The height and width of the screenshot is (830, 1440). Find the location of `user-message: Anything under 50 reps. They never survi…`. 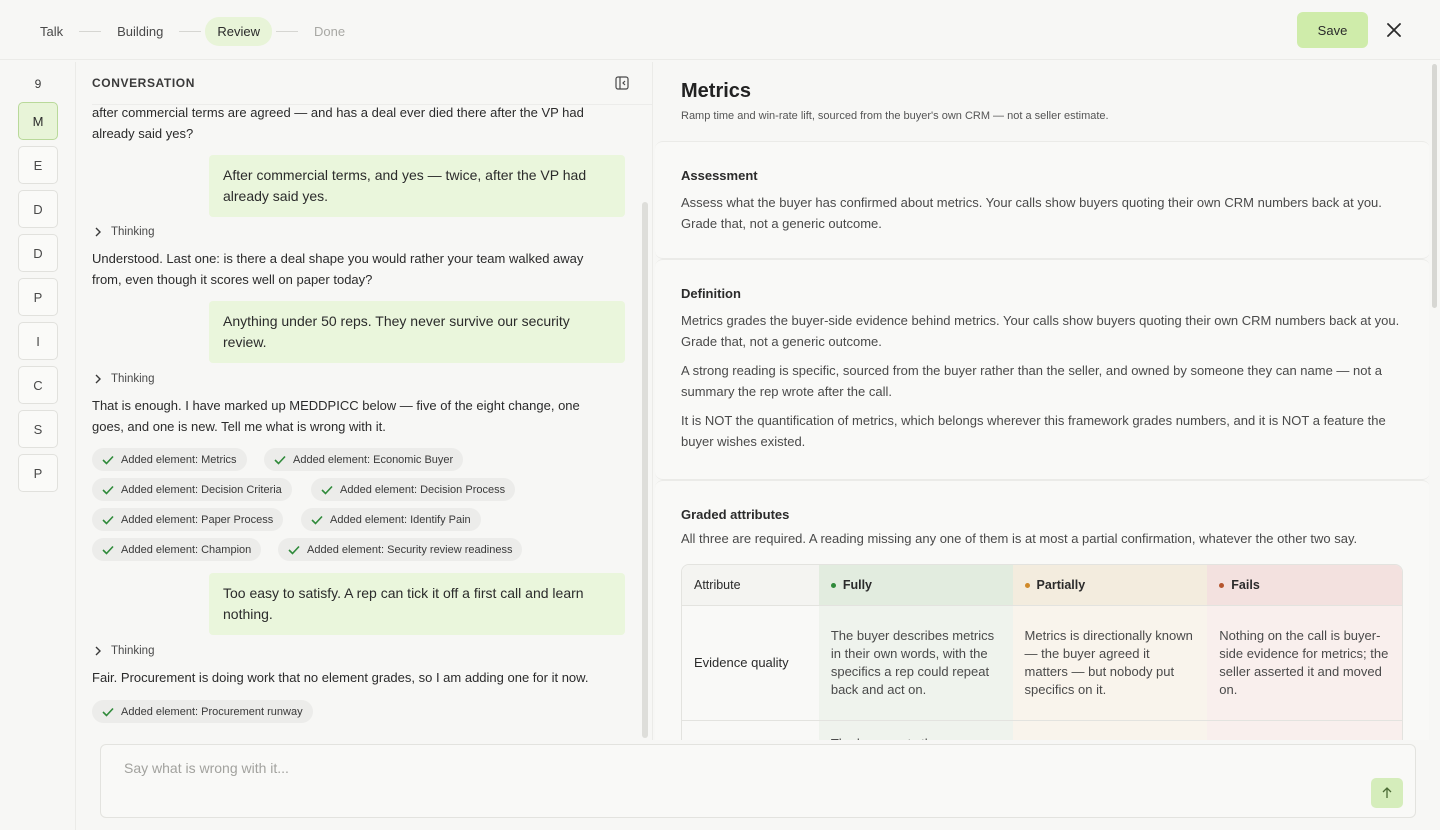

user-message: Anything under 50 reps. They never survi… is located at coordinates (417, 332).